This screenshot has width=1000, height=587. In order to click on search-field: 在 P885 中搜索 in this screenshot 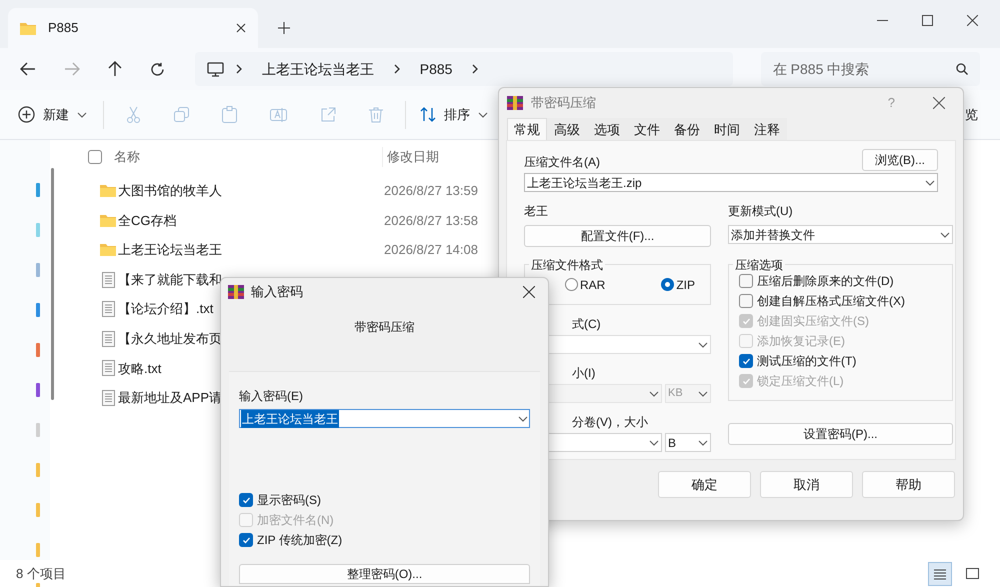, I will do `click(870, 69)`.